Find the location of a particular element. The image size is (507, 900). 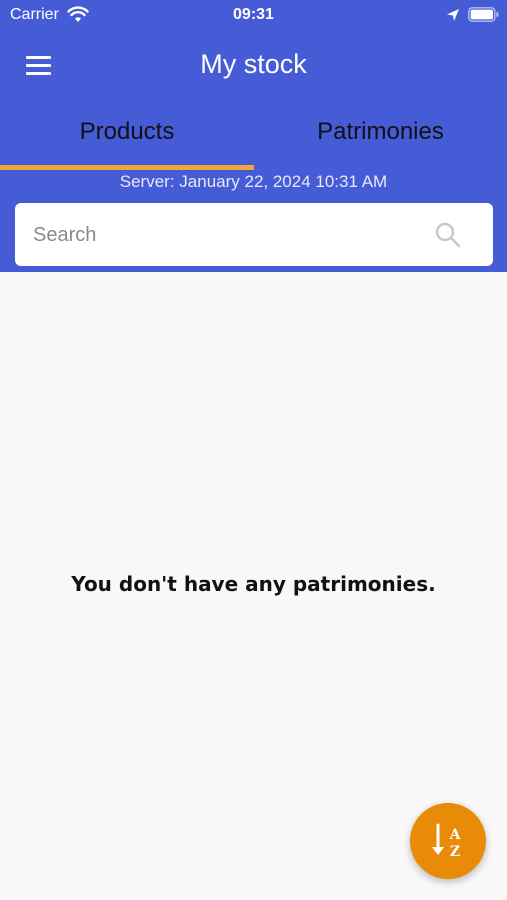

tab-products: Products is located at coordinates (127, 136).